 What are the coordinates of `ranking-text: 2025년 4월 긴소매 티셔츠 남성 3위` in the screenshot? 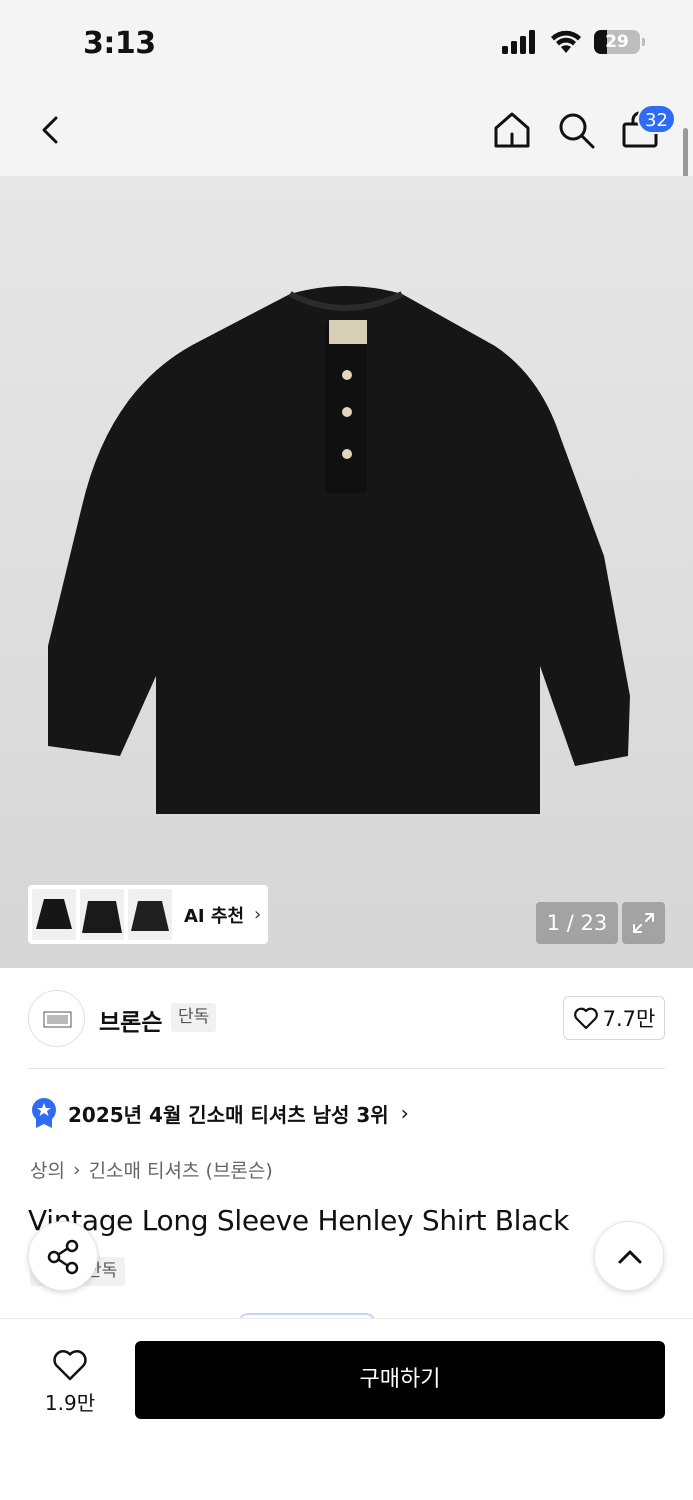 It's located at (228, 1114).